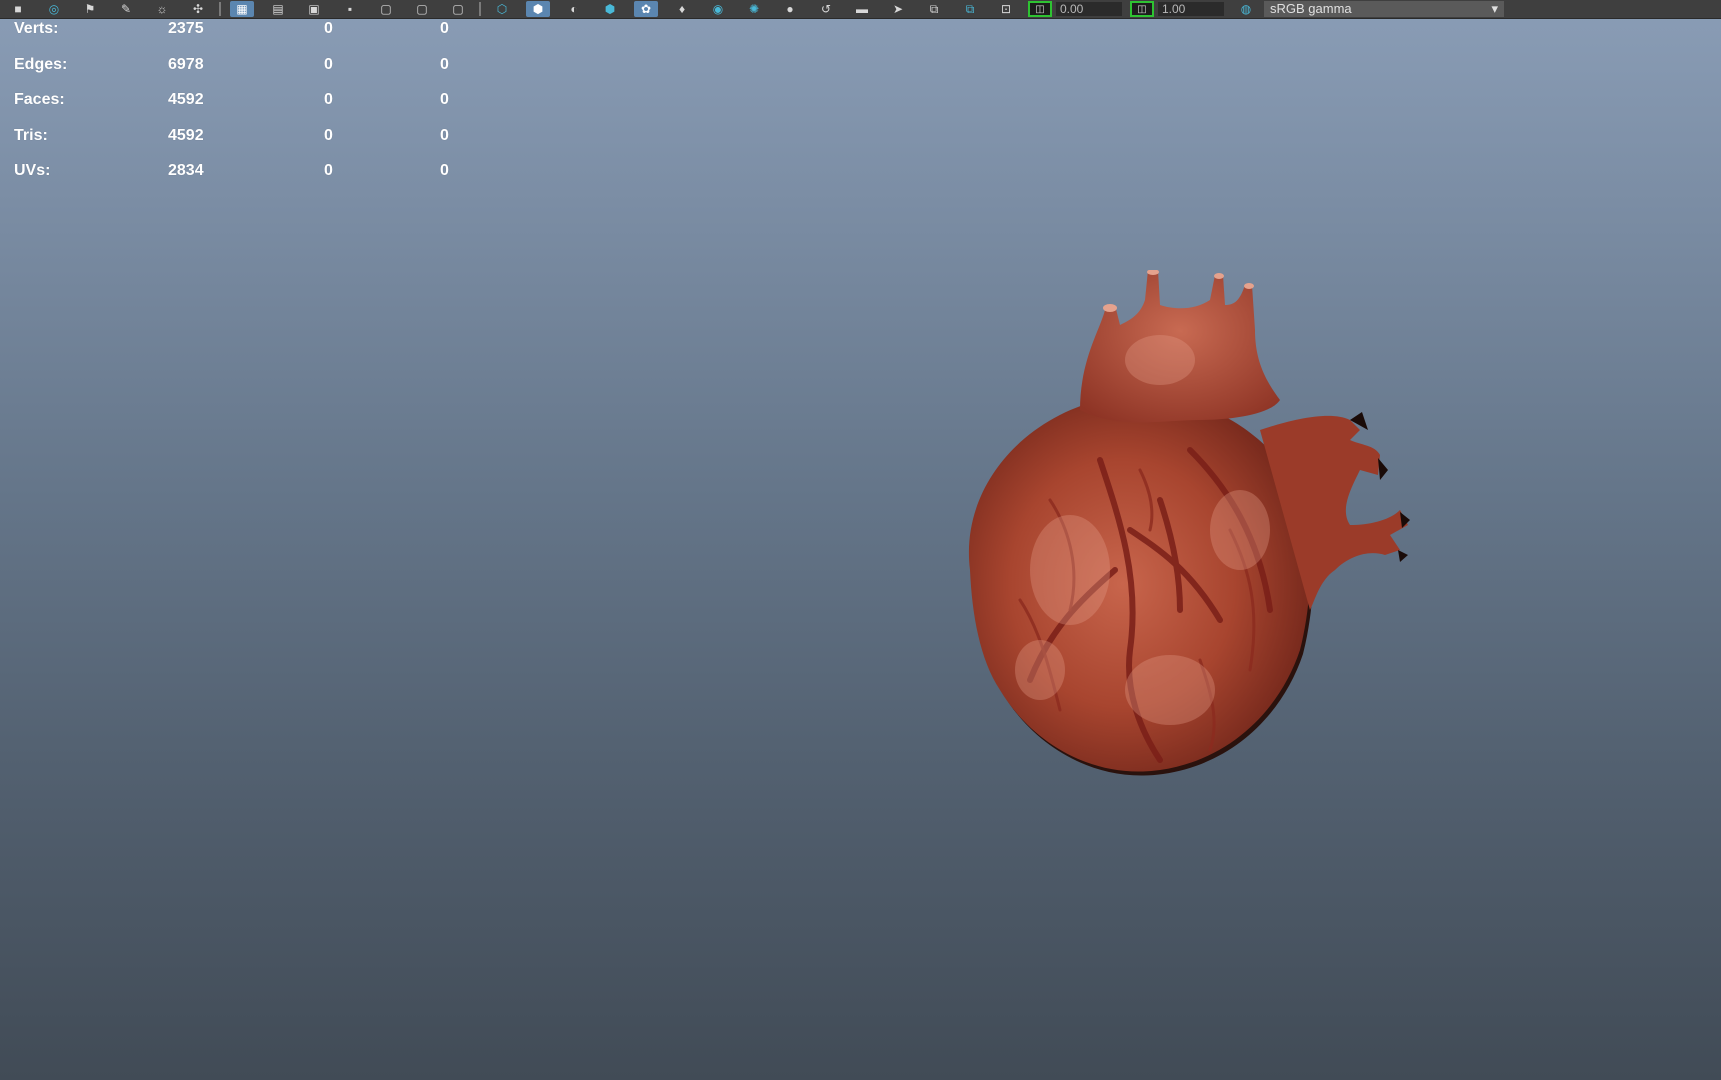  I want to click on four-pane-icon: ⊡, so click(1006, 9).